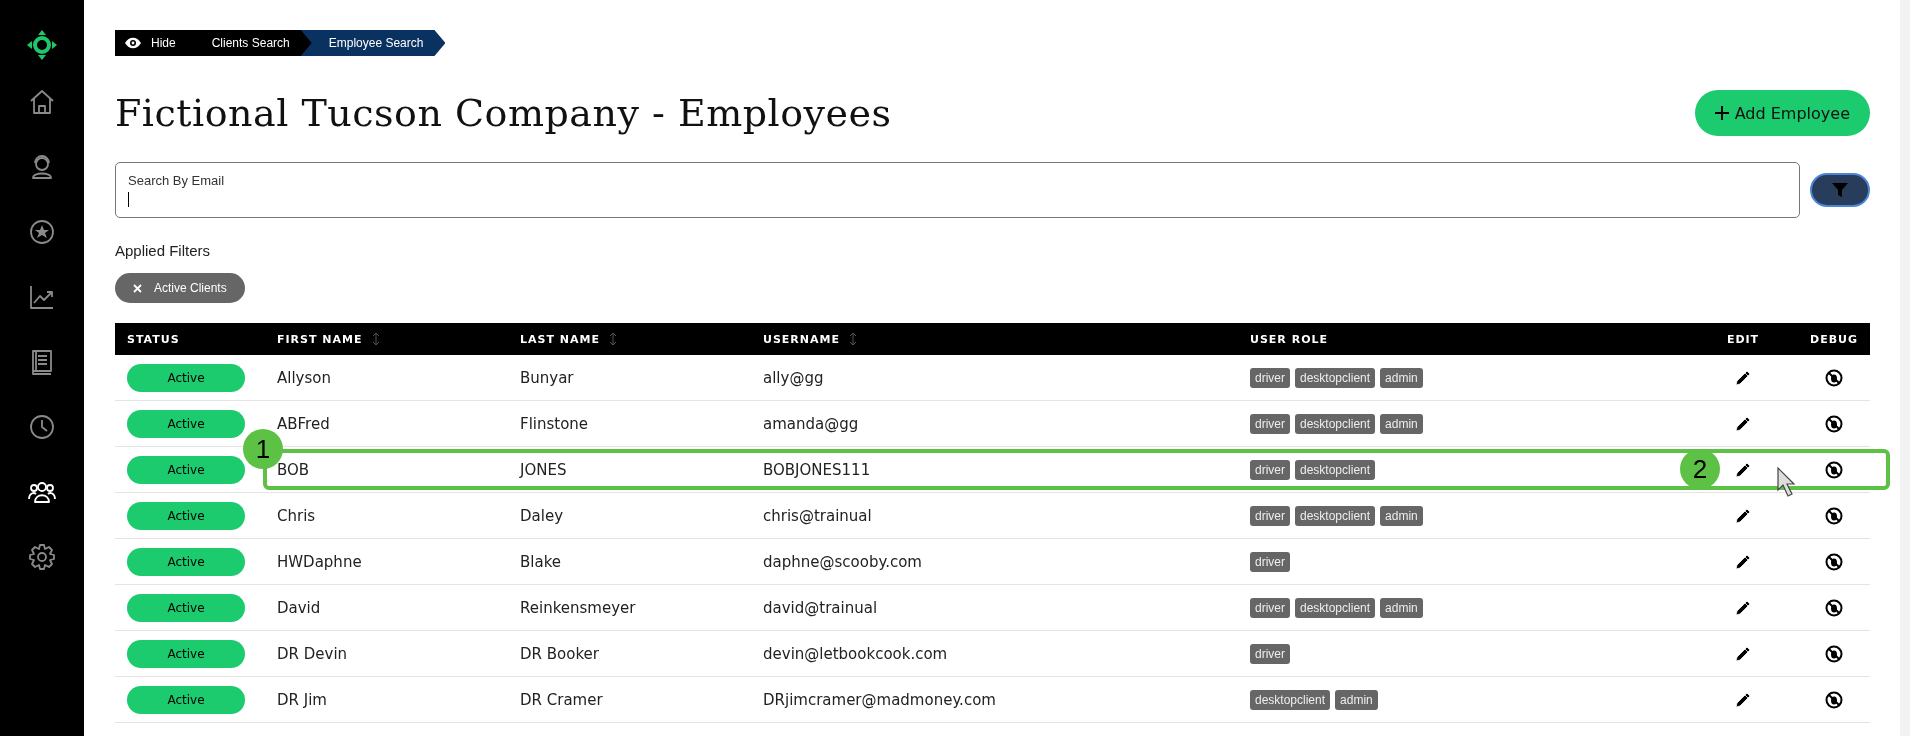  Describe the element at coordinates (842, 561) in the screenshot. I see `table-cell: daphne@scooby.com` at that location.